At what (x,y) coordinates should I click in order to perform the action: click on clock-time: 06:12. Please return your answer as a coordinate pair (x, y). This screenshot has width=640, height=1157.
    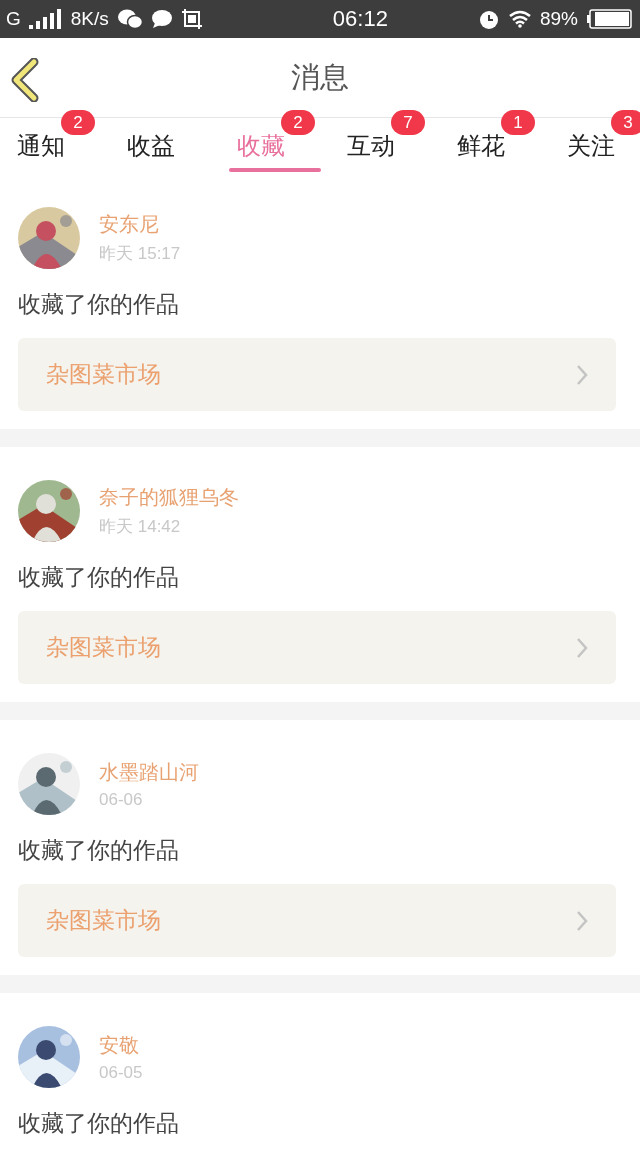
    Looking at the image, I should click on (360, 19).